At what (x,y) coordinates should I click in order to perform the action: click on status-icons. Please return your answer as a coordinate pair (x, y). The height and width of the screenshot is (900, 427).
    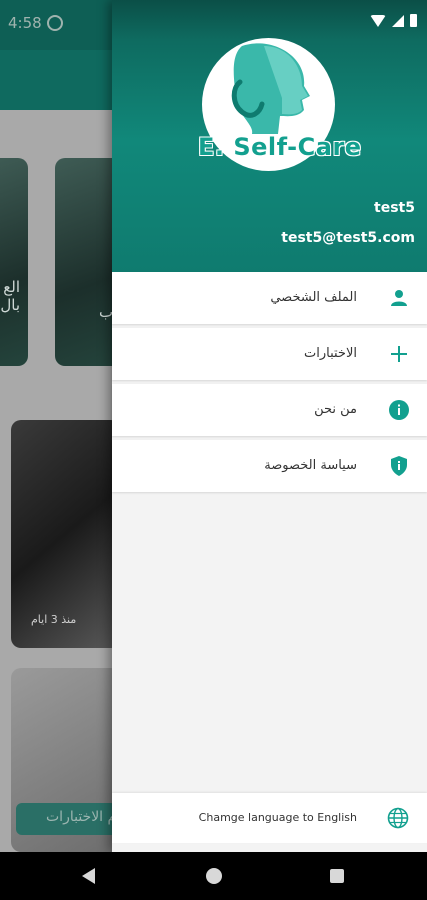
    Looking at the image, I should click on (393, 20).